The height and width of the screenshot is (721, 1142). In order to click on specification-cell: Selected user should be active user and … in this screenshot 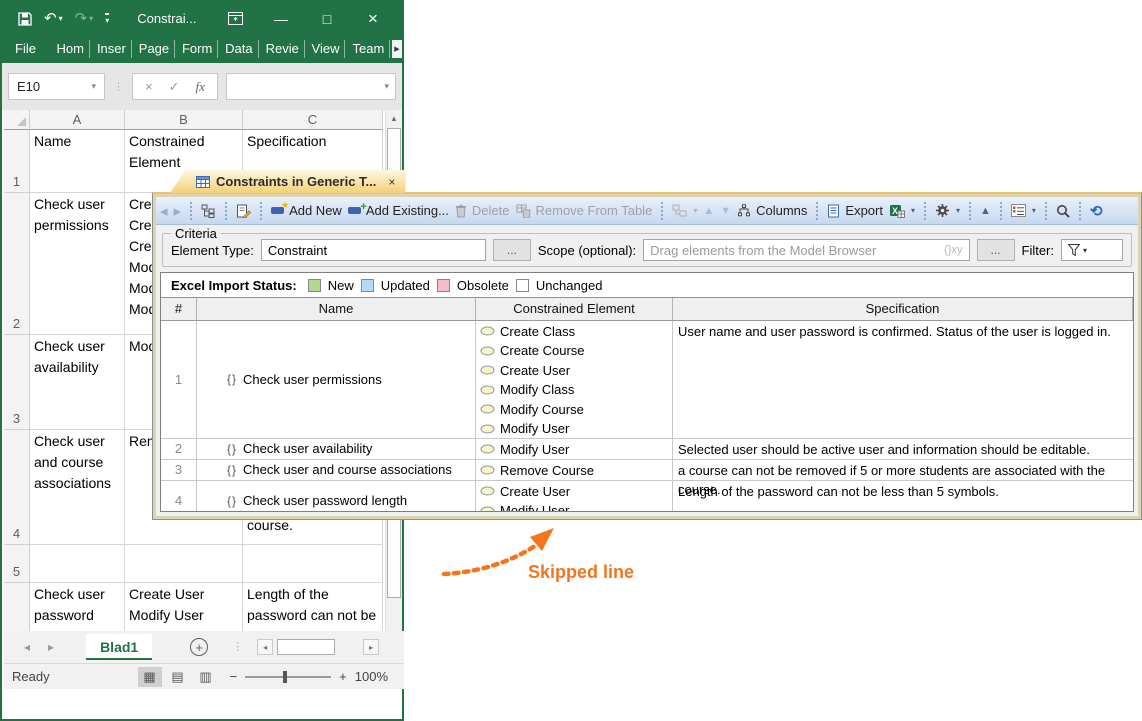, I will do `click(903, 449)`.